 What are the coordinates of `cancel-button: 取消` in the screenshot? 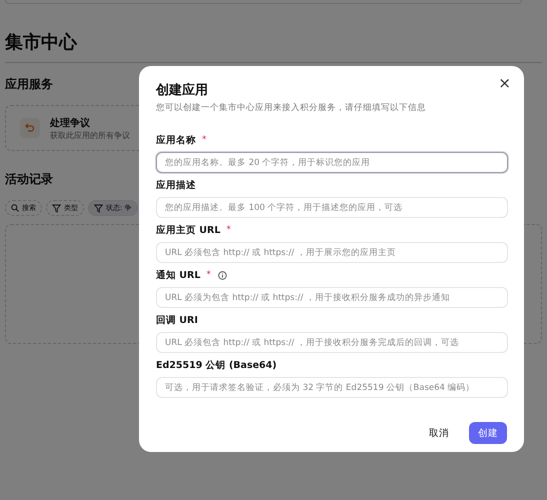 It's located at (439, 433).